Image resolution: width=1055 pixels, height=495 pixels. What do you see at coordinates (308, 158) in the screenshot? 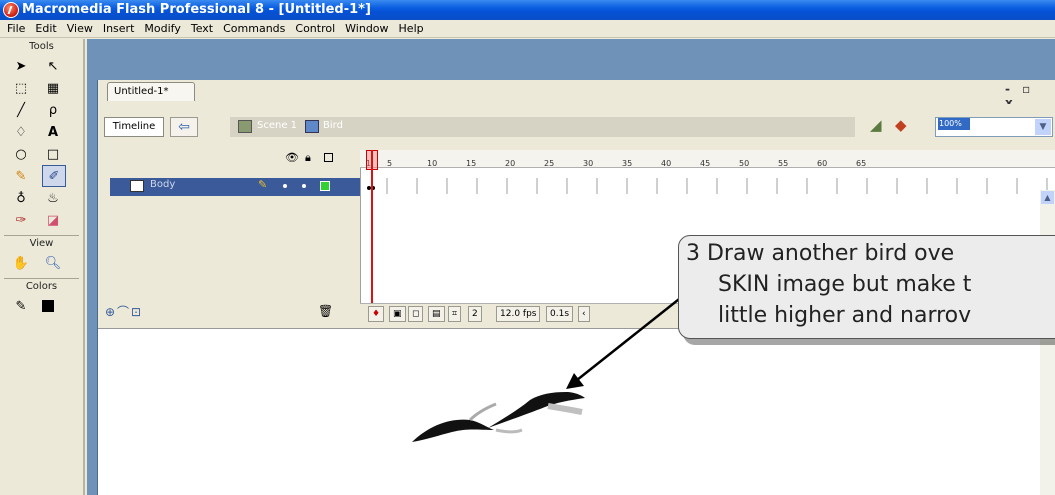
I see `lock-icon: 🔒︎` at bounding box center [308, 158].